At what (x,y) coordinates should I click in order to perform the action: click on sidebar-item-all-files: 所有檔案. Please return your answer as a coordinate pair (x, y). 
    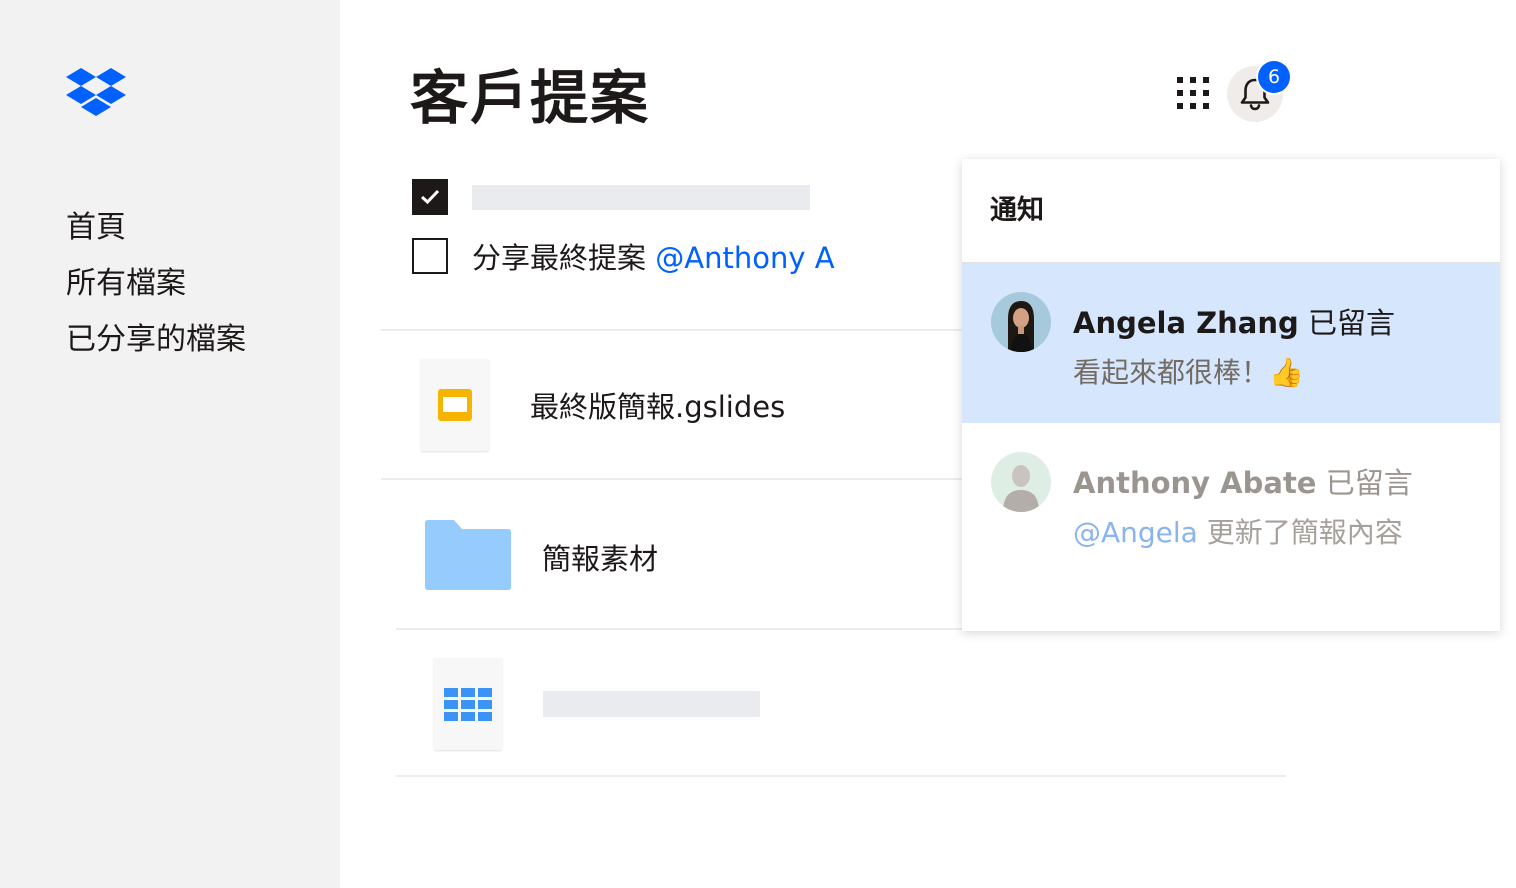
    Looking at the image, I should click on (156, 284).